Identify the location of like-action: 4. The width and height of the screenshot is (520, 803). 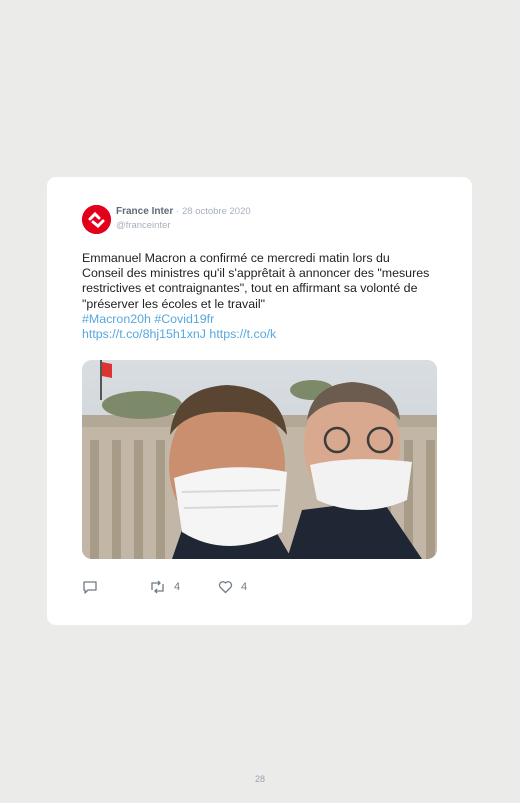
(232, 587).